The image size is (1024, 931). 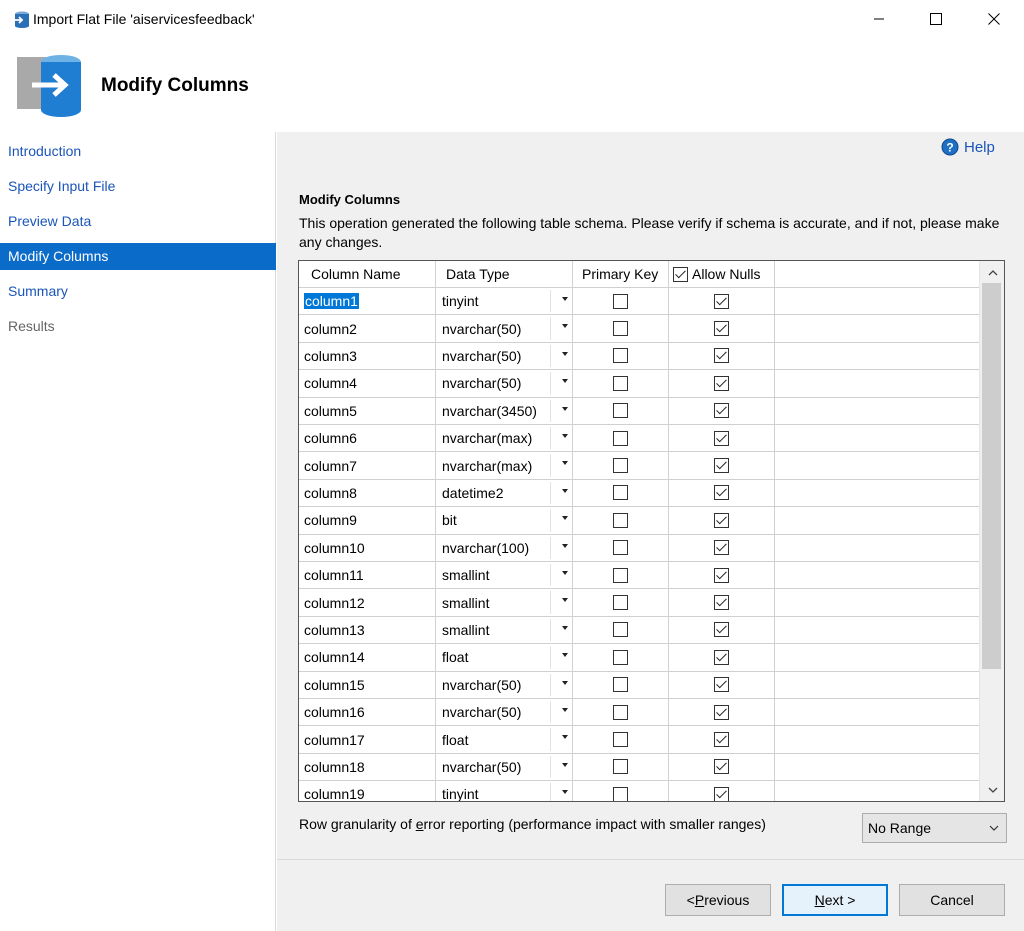 I want to click on table-row: column18 nvarchar(50), so click(x=639, y=767).